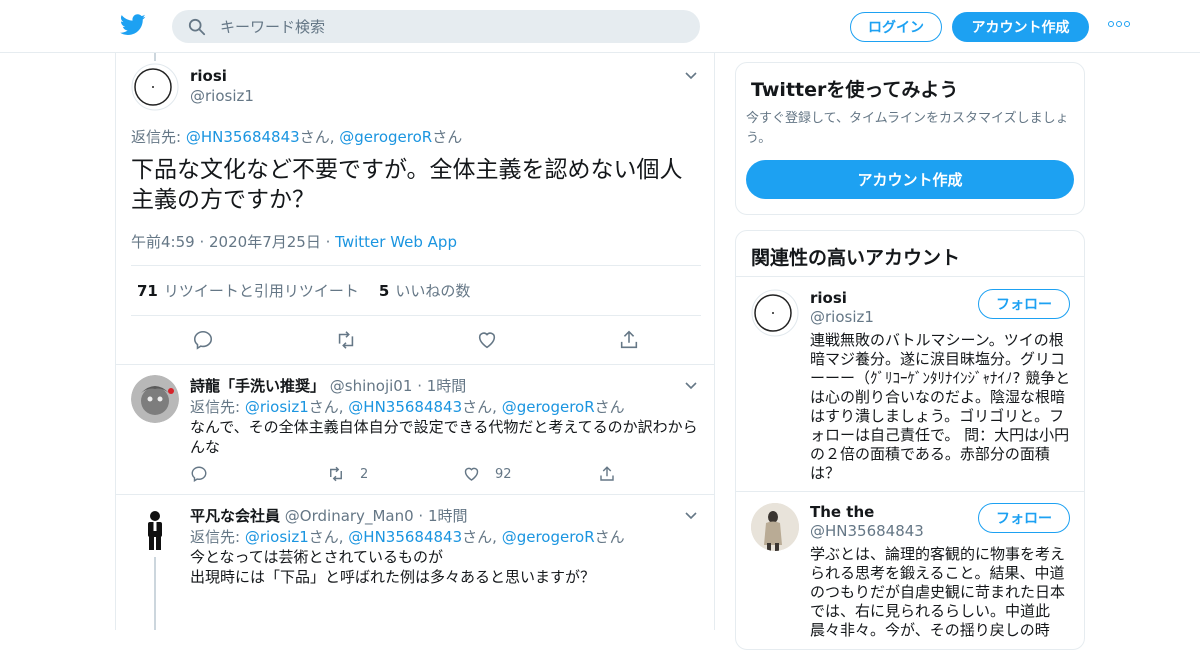  I want to click on reply-text-line: 今となっては芸術とされているものが, so click(317, 557).